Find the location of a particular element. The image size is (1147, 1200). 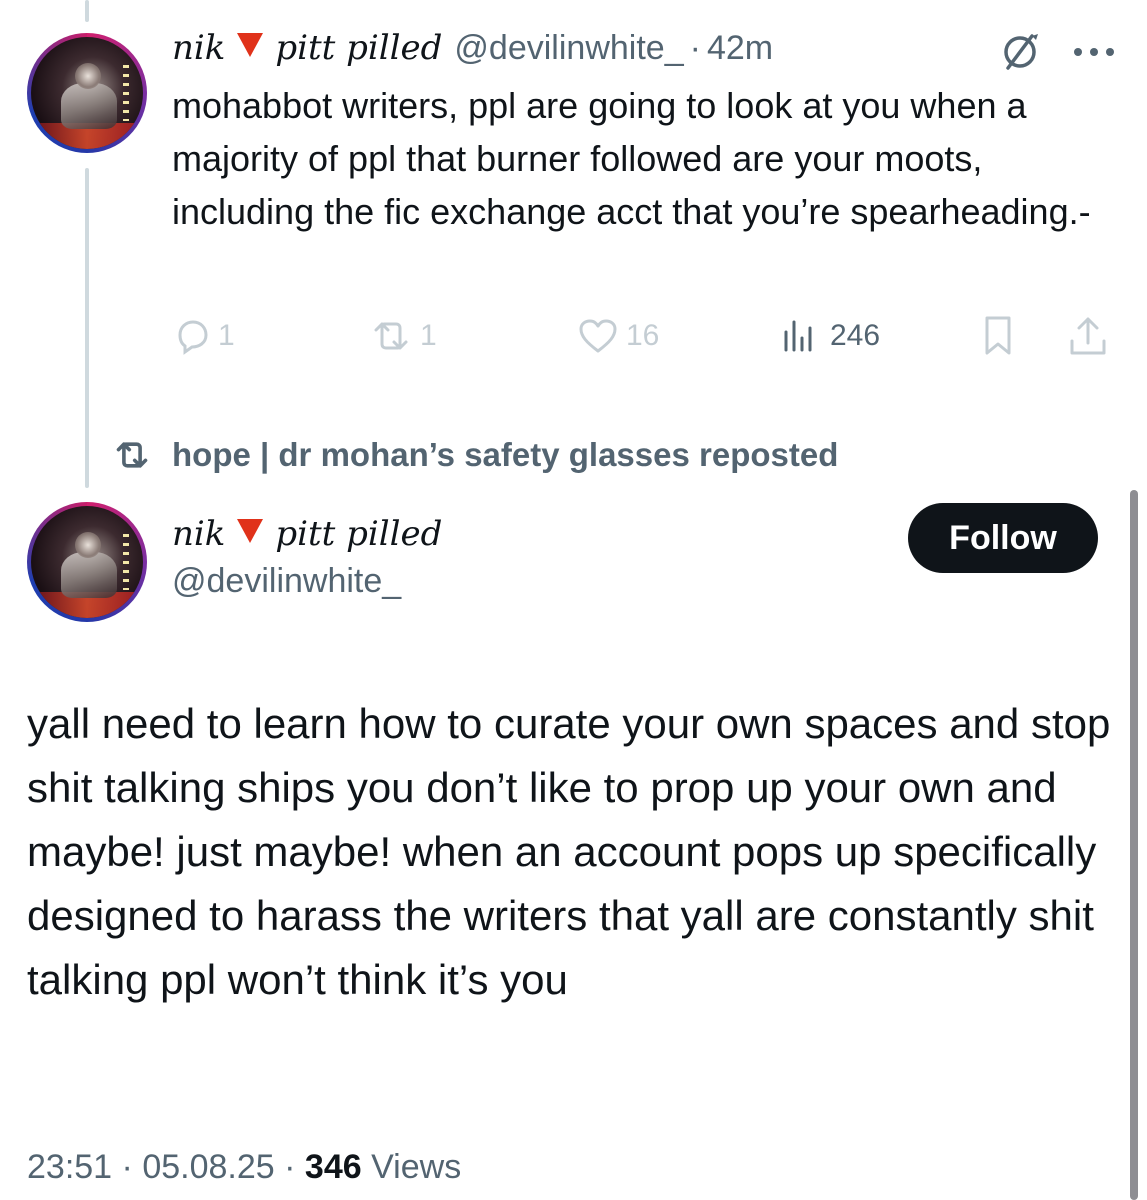

tweet-header: nik pitt pilled @devilinwhite_ · 42m is located at coordinates (472, 50).